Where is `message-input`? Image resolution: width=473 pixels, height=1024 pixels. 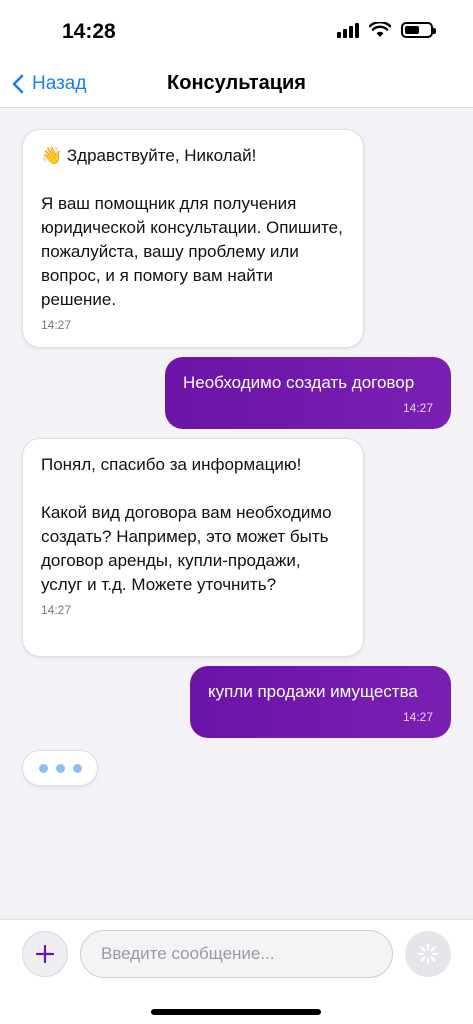 message-input is located at coordinates (236, 954).